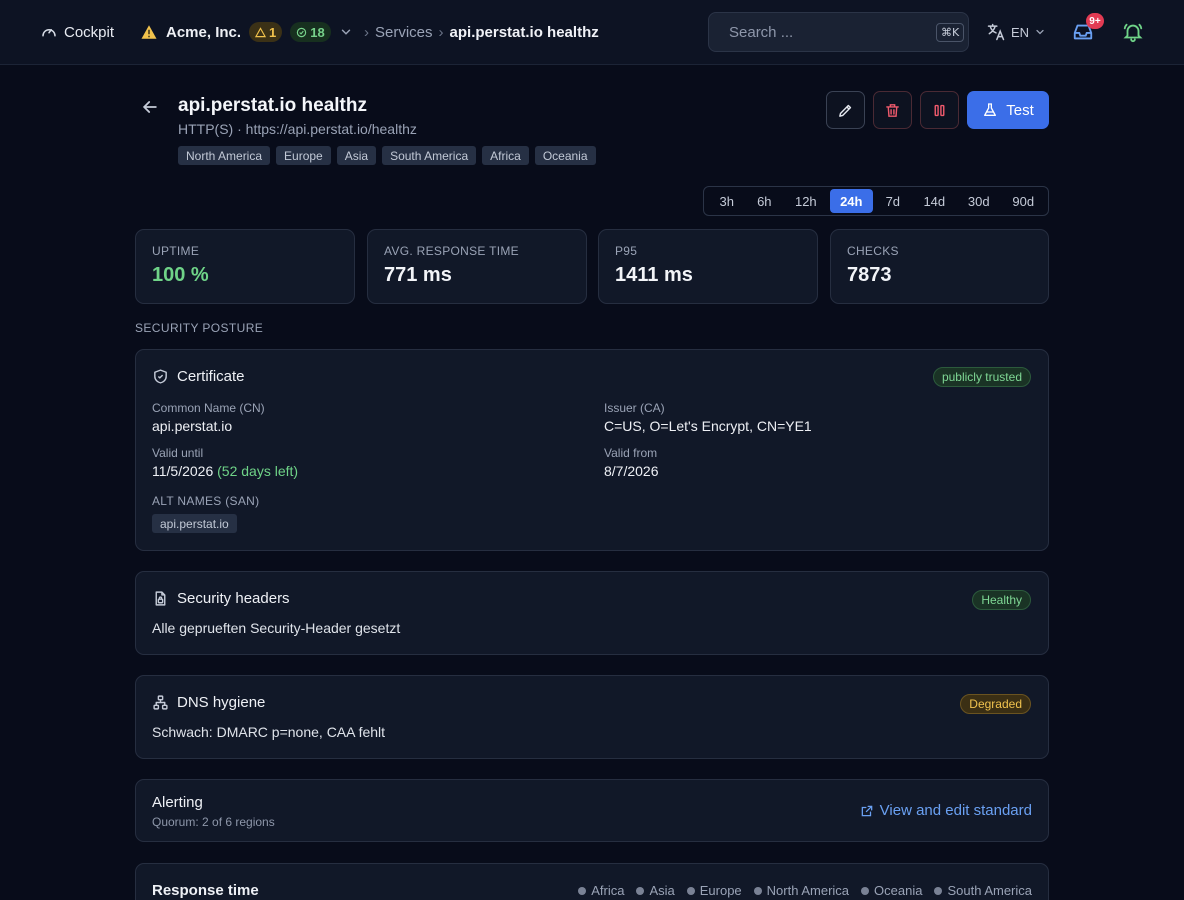  Describe the element at coordinates (160, 702) in the screenshot. I see `network-icon` at that location.